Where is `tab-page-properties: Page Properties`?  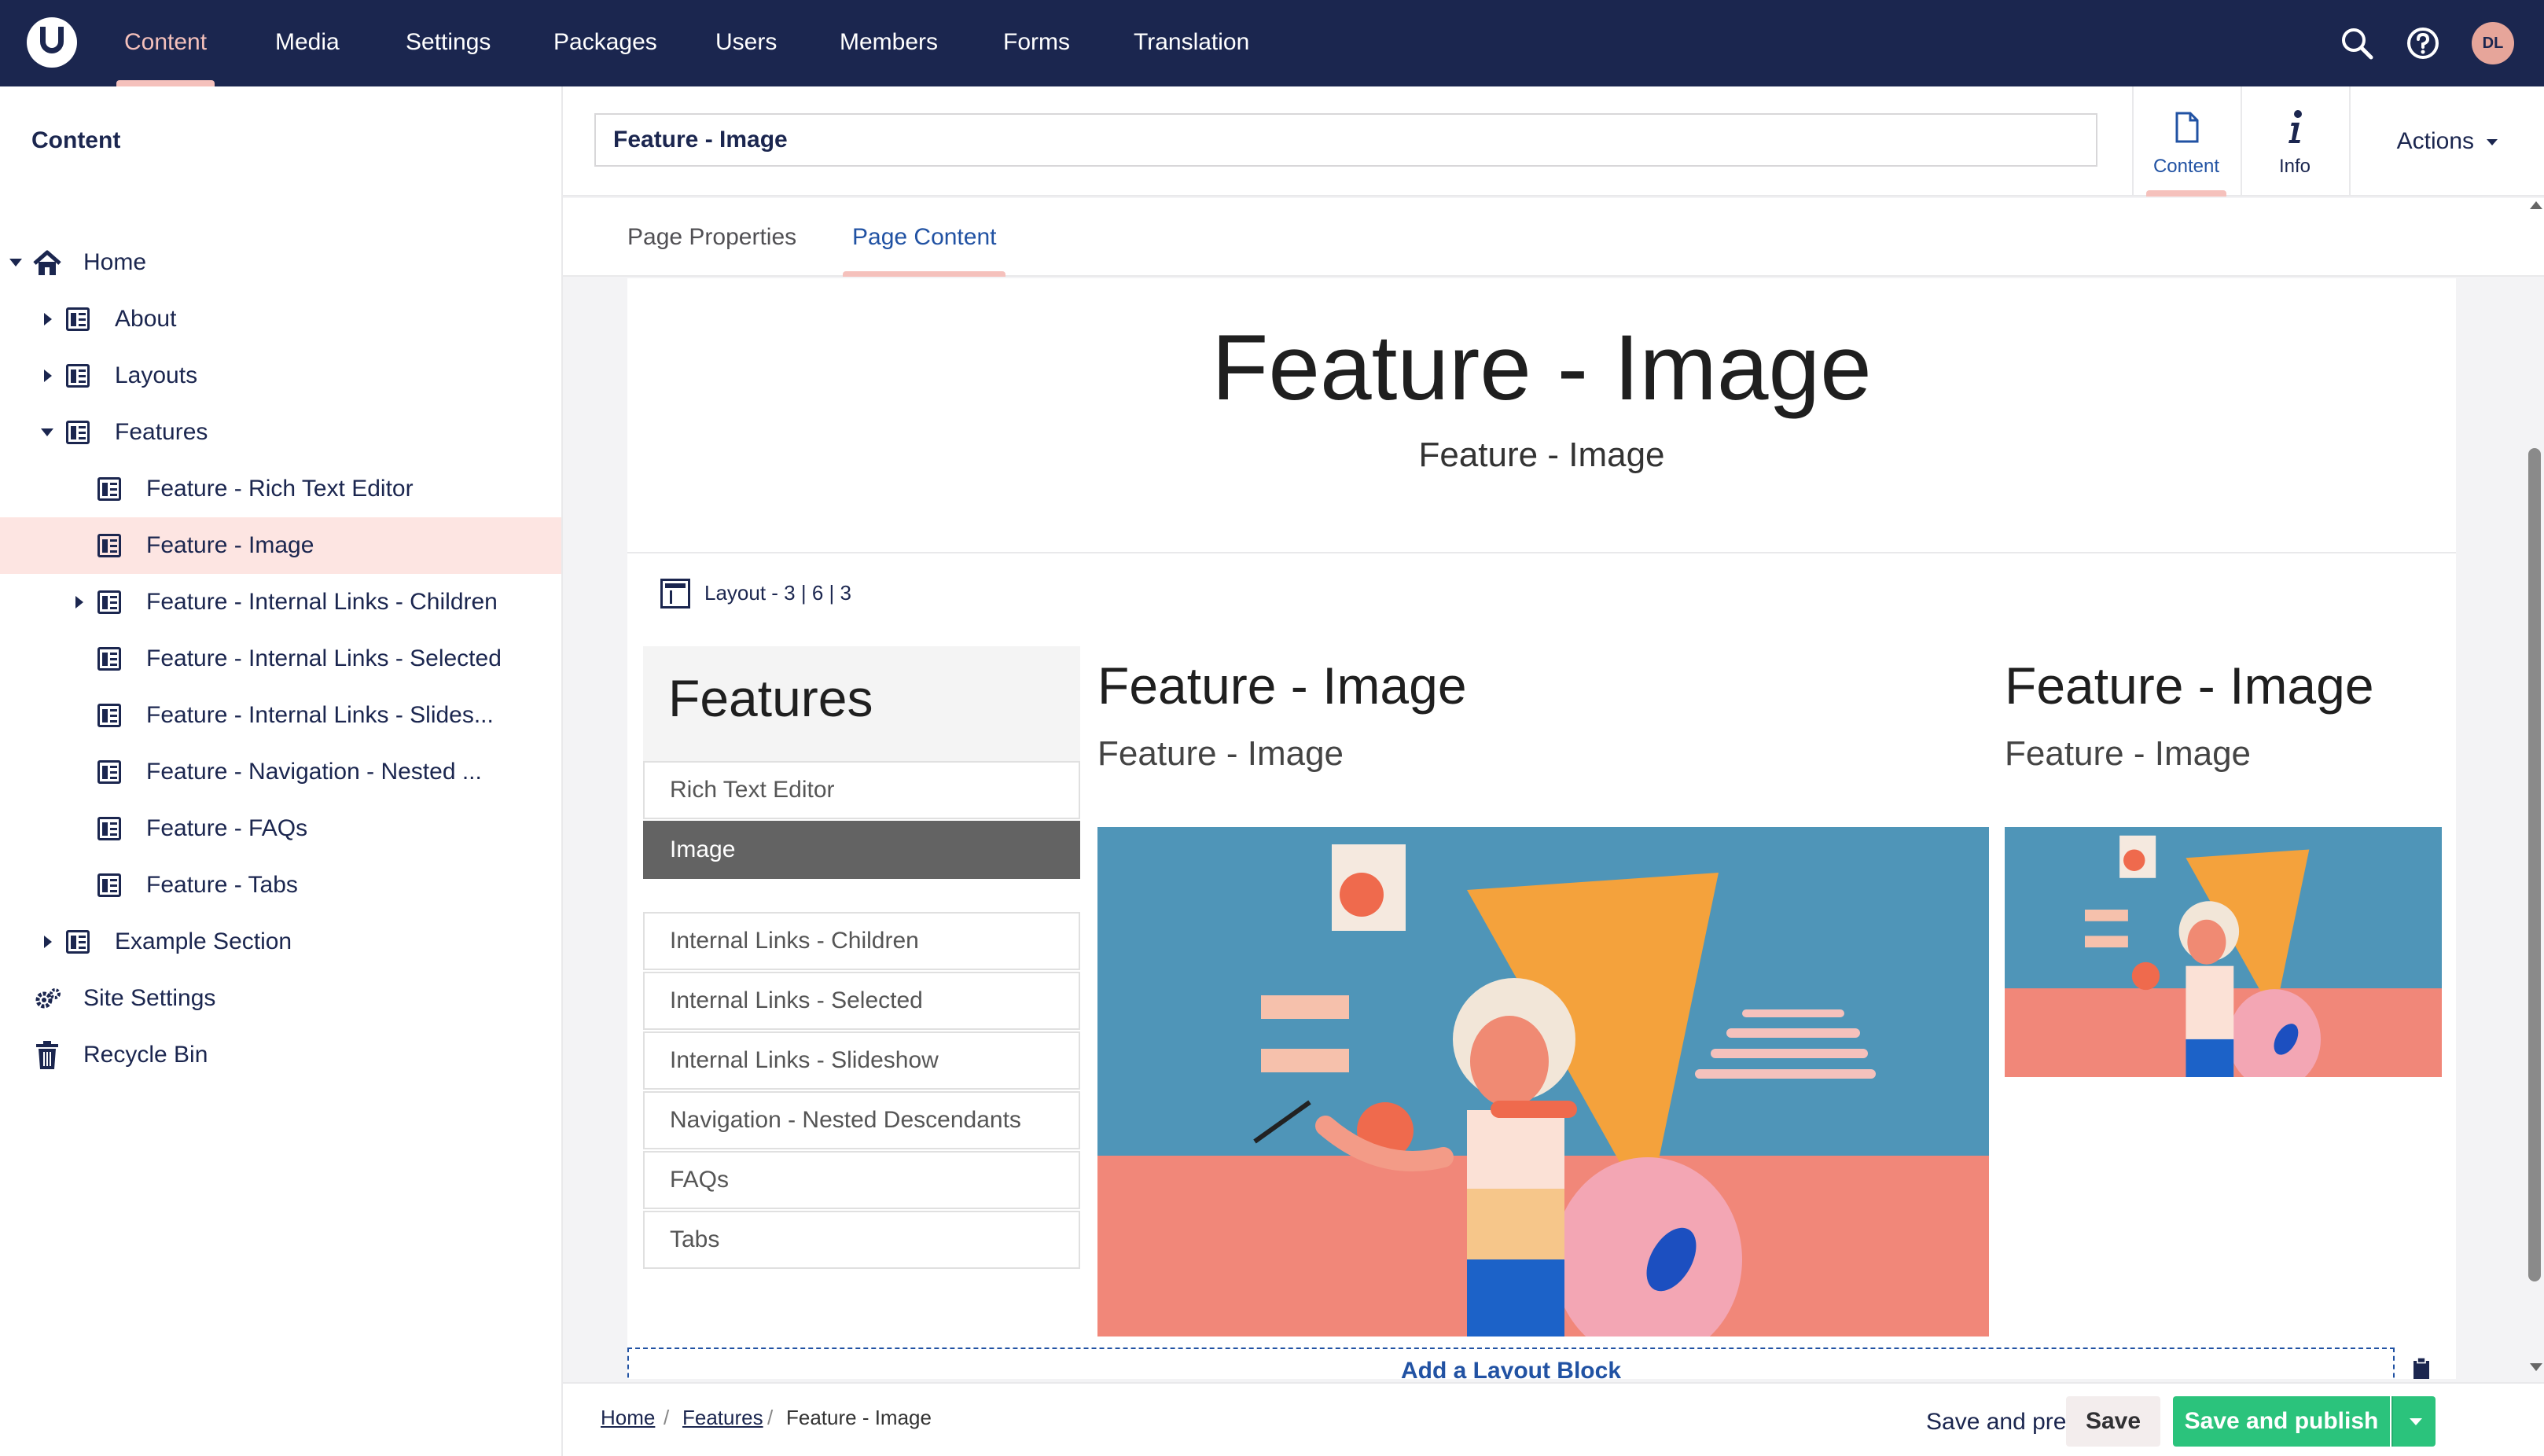
tab-page-properties: Page Properties is located at coordinates (711, 237).